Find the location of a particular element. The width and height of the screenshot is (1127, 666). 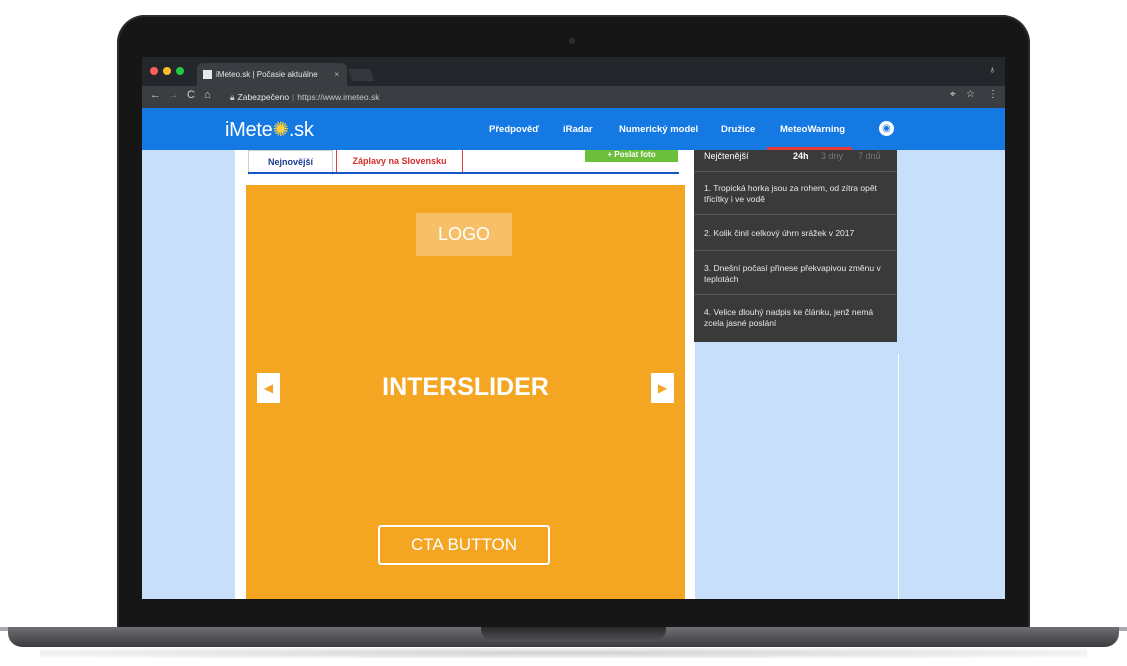

secure-label: Zabezpečeno is located at coordinates (263, 97).